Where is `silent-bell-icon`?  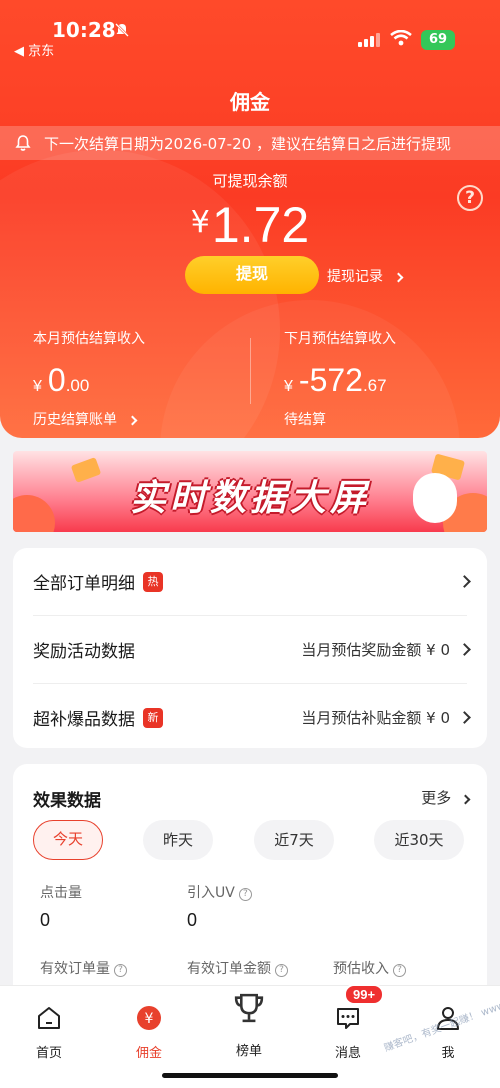
silent-bell-icon is located at coordinates (122, 30).